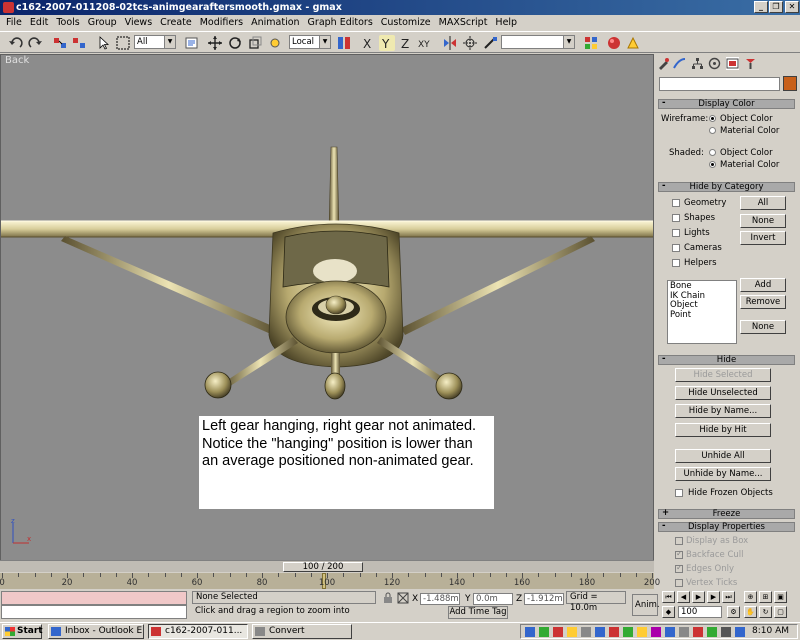 Image resolution: width=800 pixels, height=640 pixels. What do you see at coordinates (780, 597) in the screenshot?
I see `zoom-extents-icon: ▣` at bounding box center [780, 597].